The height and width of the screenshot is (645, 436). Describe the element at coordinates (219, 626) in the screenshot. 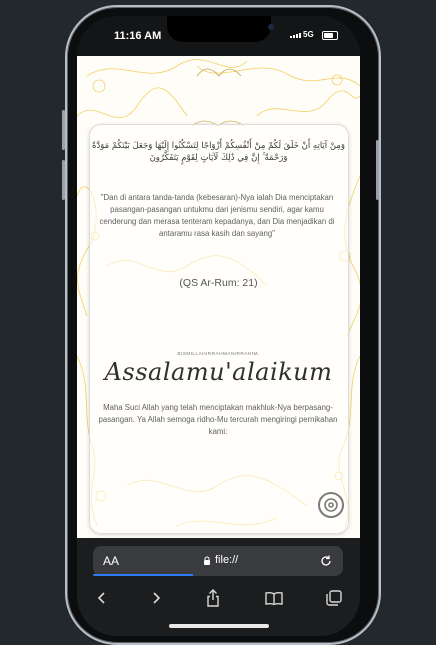

I see `home-indicator` at that location.